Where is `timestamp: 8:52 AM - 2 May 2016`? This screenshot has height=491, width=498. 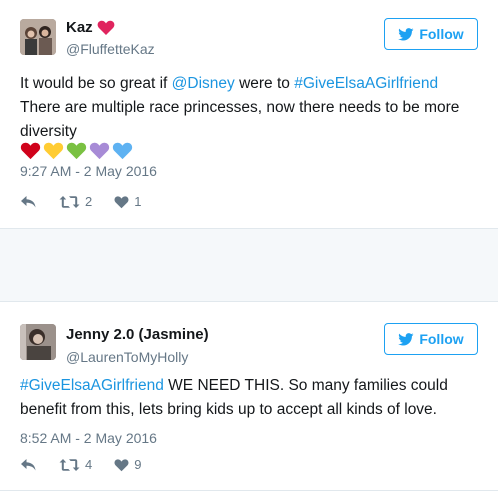
timestamp: 8:52 AM - 2 May 2016 is located at coordinates (88, 438).